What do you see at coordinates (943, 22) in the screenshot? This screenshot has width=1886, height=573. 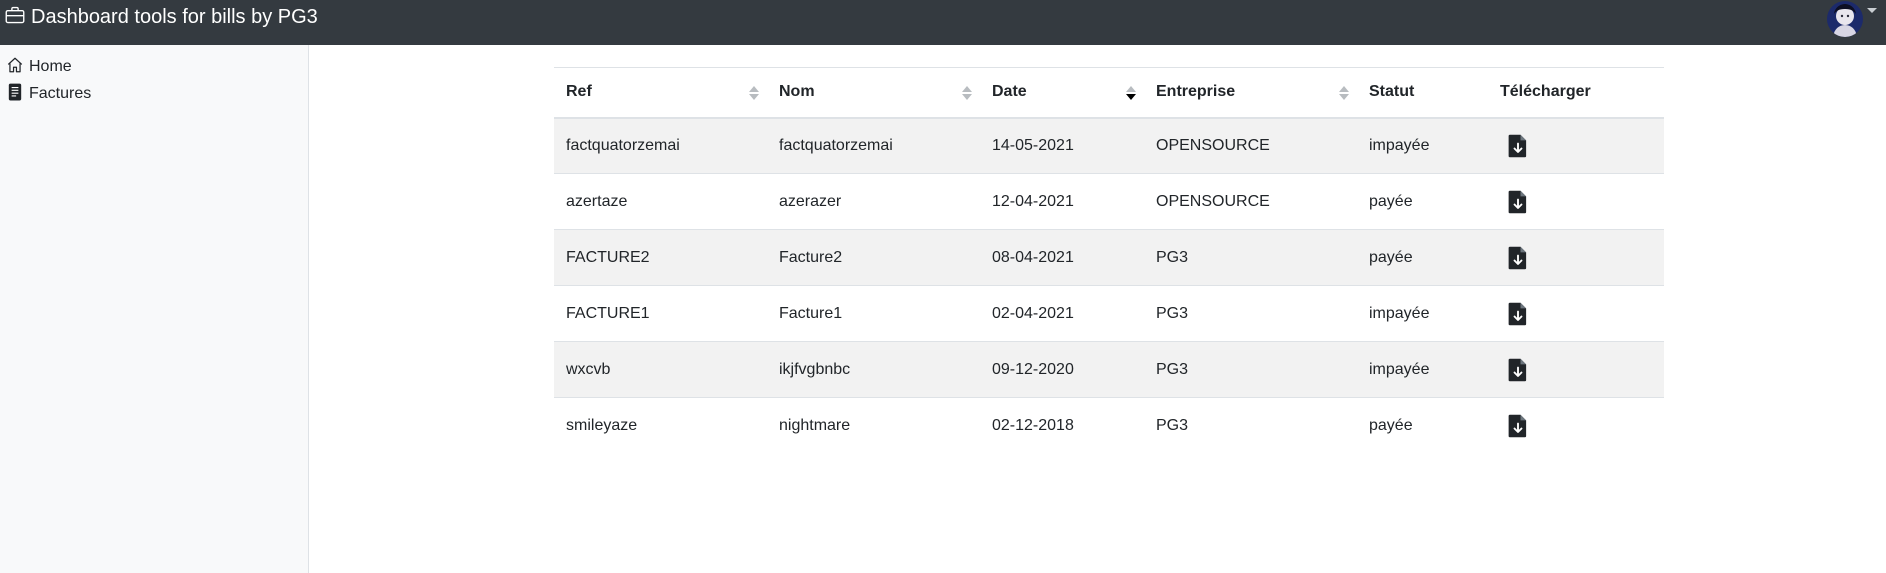 I see `top-navbar: Dashboard tools for bills by PG3` at bounding box center [943, 22].